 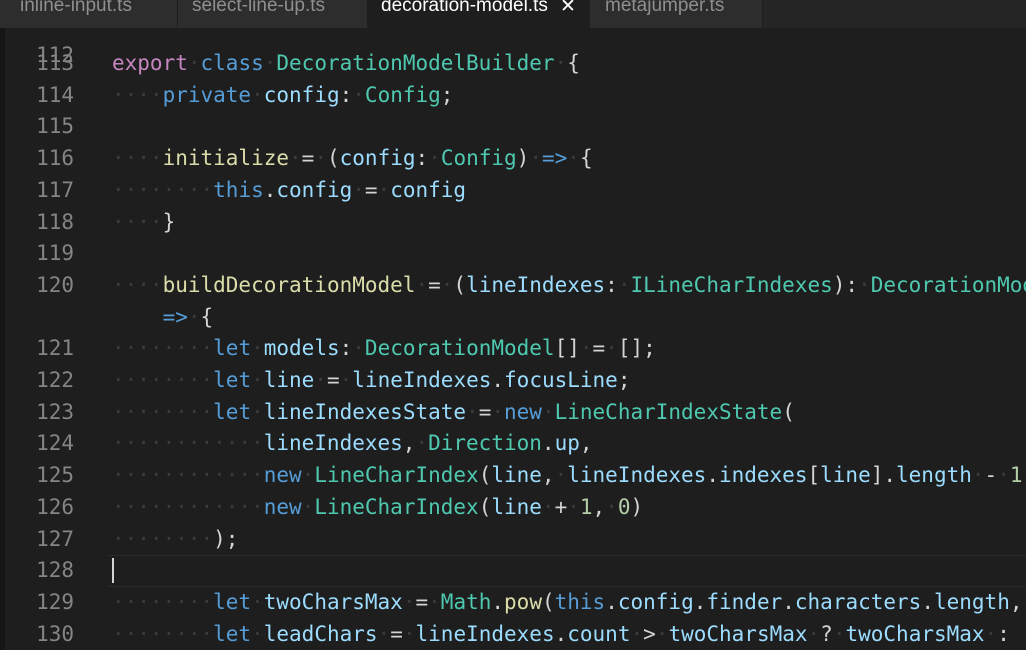 I want to click on code-token: [], so click(x=567, y=348).